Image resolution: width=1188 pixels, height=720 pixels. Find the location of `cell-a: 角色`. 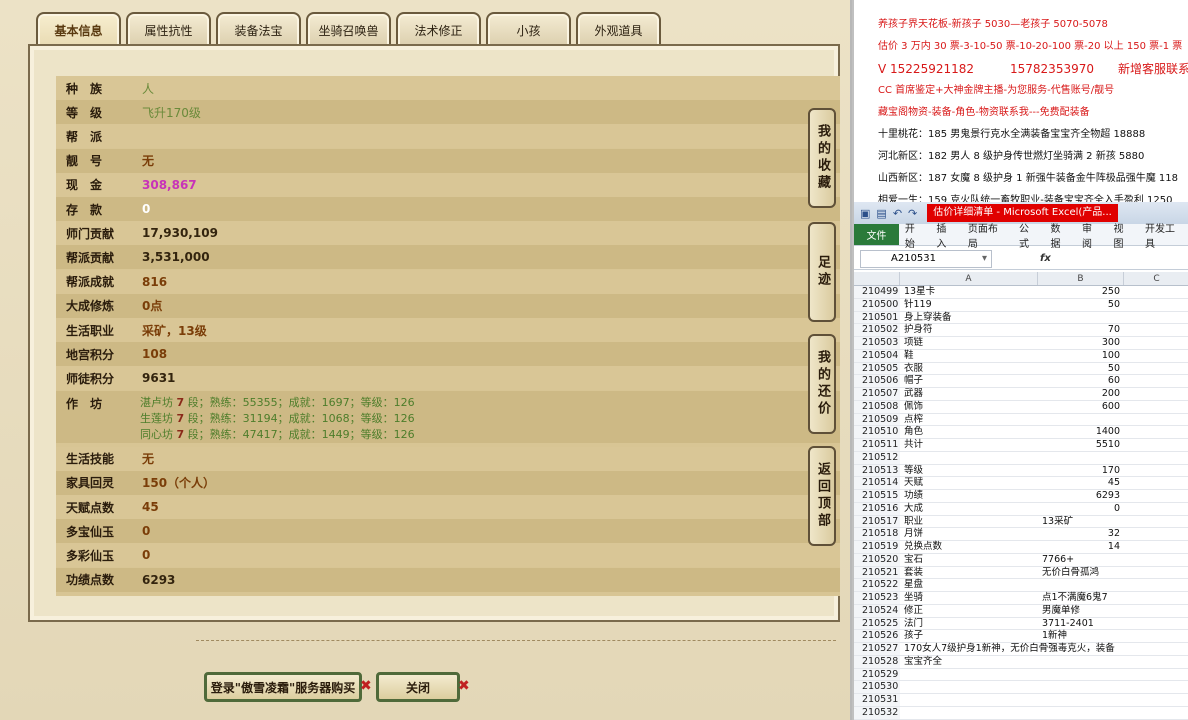

cell-a: 角色 is located at coordinates (969, 432).